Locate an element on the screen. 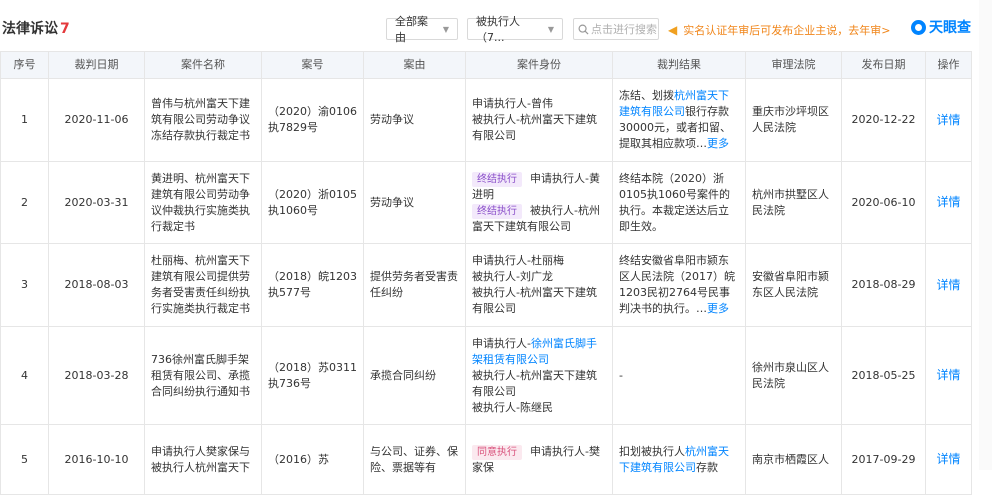  publish-date: 2020-12-22 is located at coordinates (883, 120).